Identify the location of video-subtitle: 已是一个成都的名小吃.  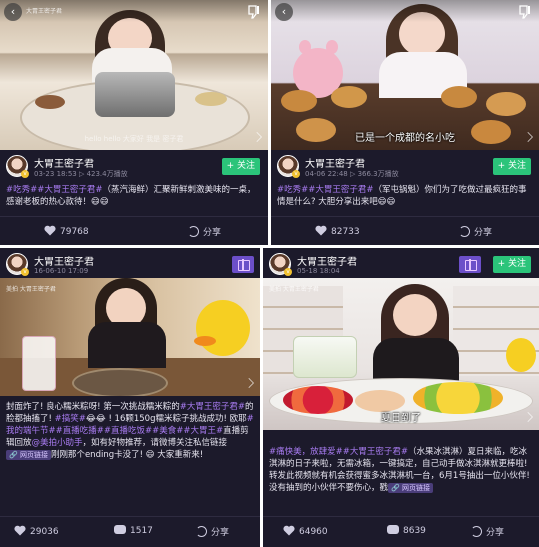
(405, 138).